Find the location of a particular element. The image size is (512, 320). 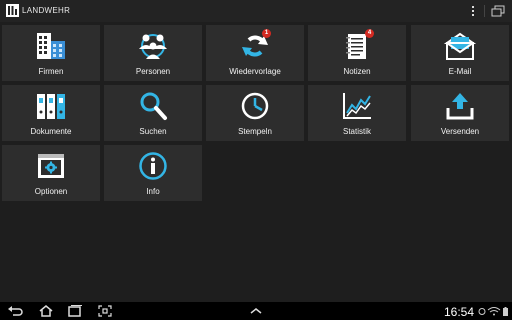

tile-suchen: Suchen is located at coordinates (153, 113).